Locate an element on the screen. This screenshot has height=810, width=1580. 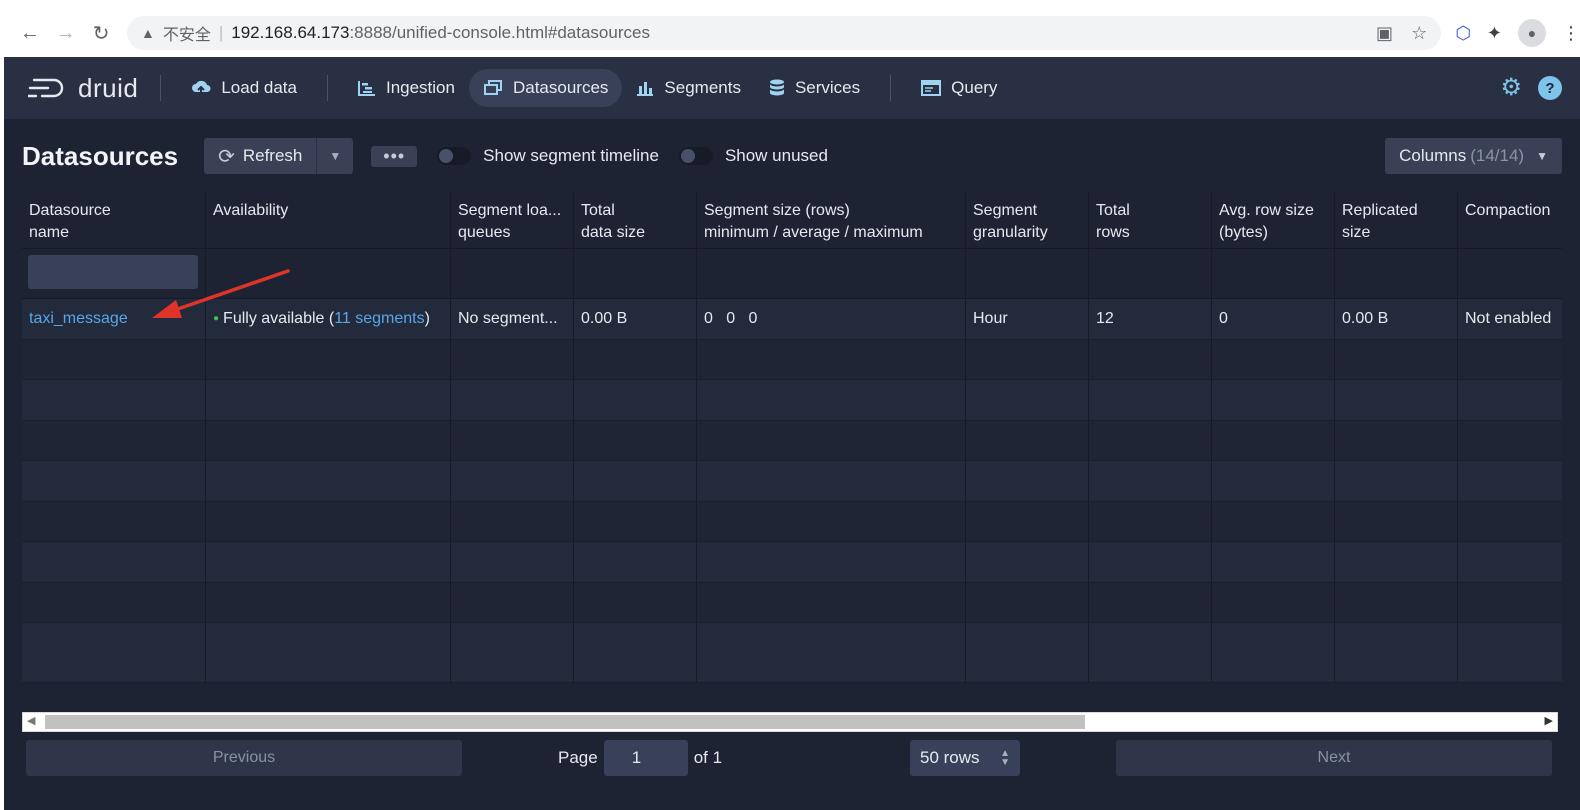
warning-icon: ▲ is located at coordinates (147, 33).